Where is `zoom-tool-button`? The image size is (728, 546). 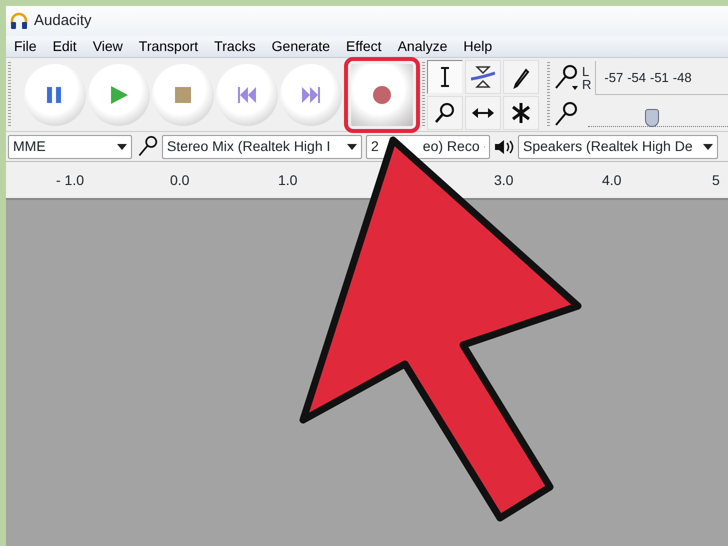 zoom-tool-button is located at coordinates (445, 113).